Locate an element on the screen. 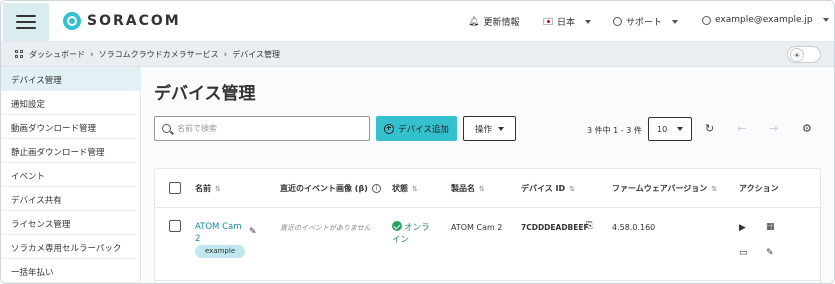  account-email: example@example.jp is located at coordinates (764, 20).